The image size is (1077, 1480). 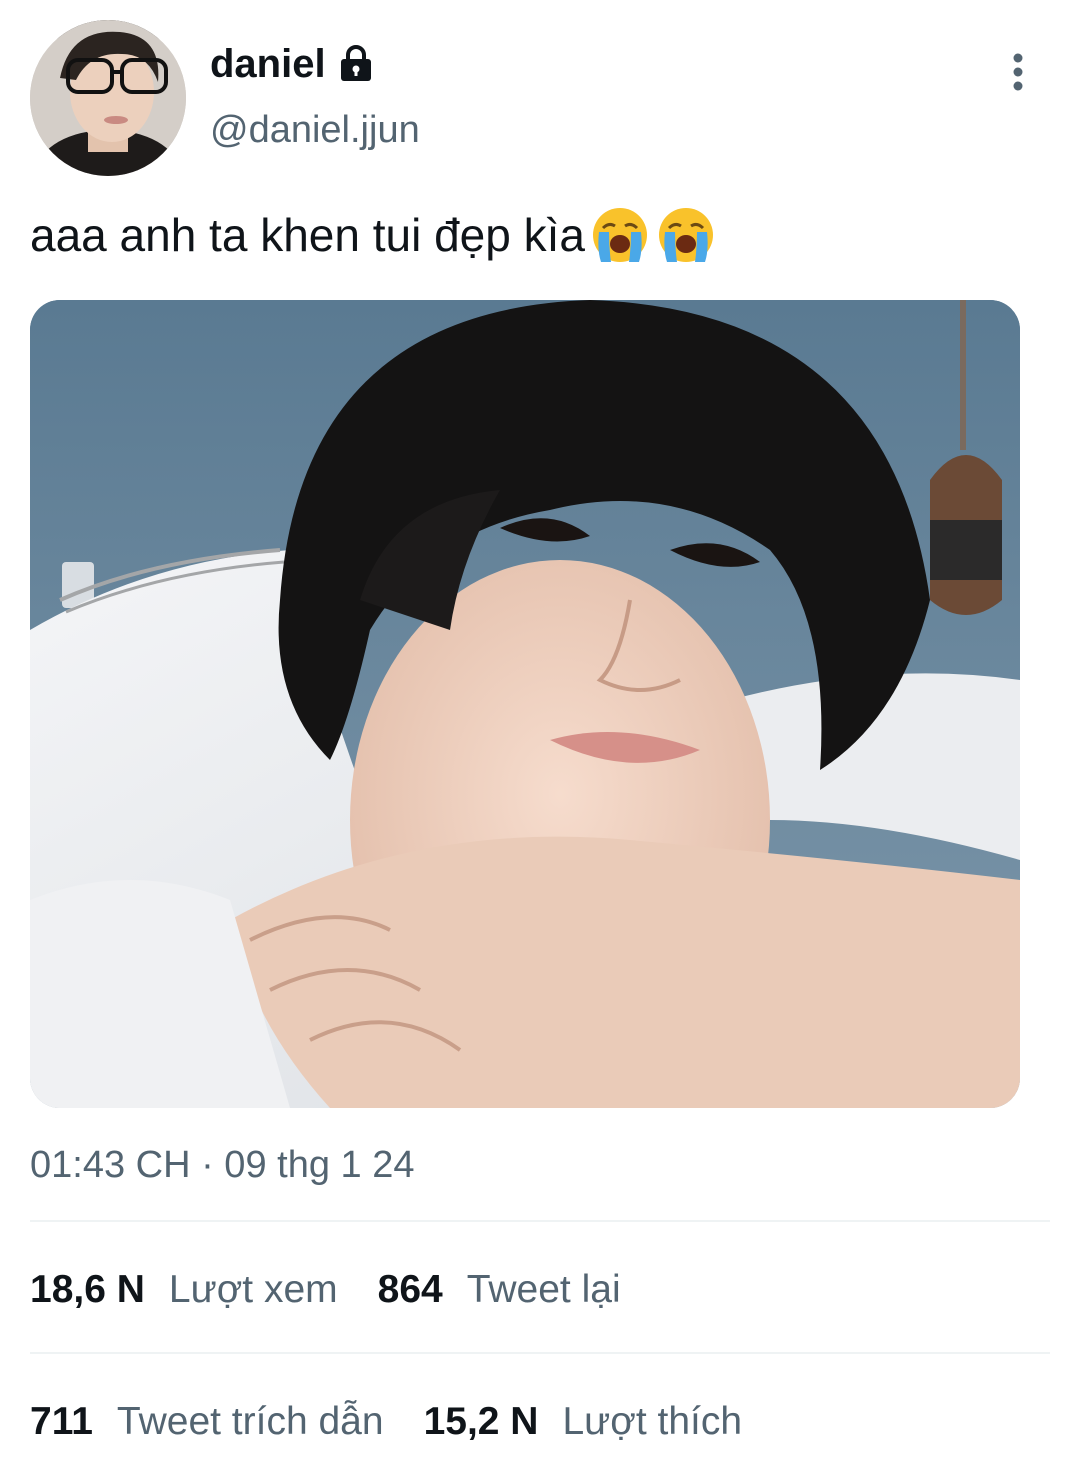 I want to click on stats-row-views-retweets: 18,6 N Lượt xem 864 Tweet lại, so click(x=325, y=1290).